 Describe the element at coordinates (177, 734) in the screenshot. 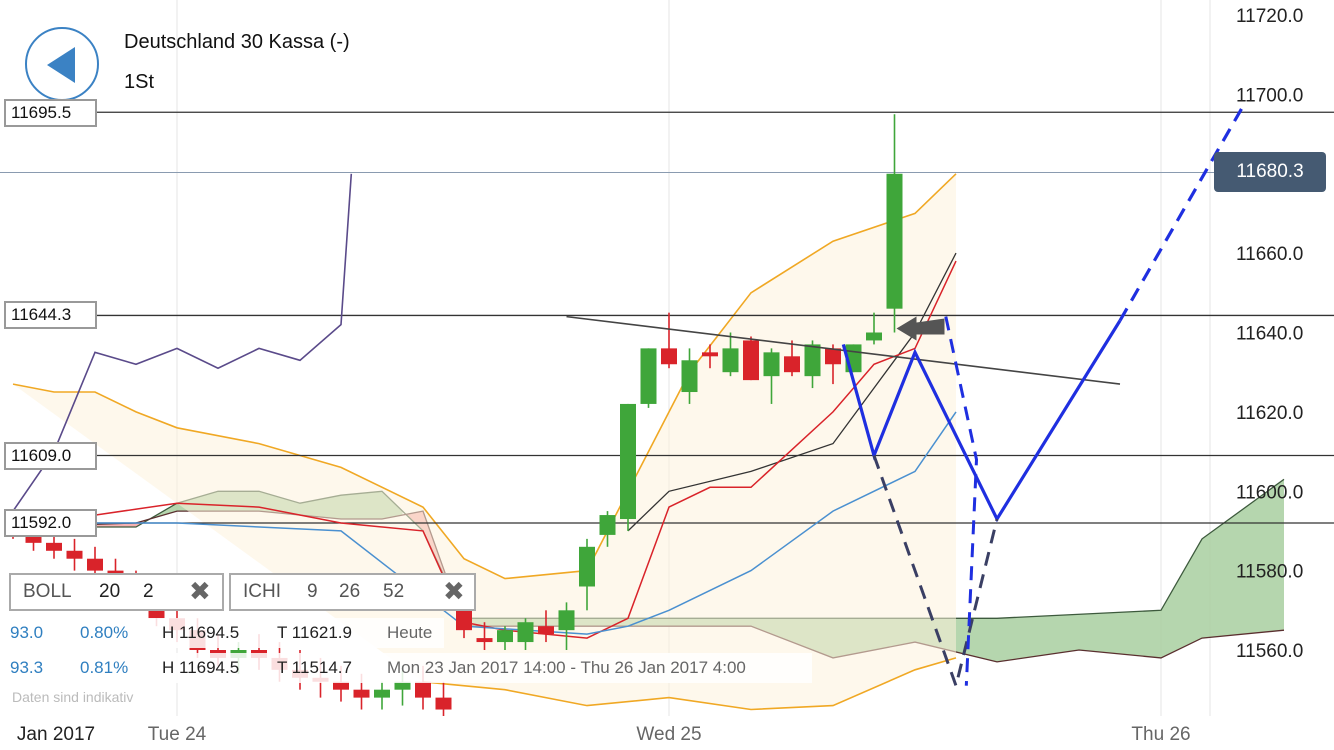

I see `time-tick-label: Tue 24` at that location.